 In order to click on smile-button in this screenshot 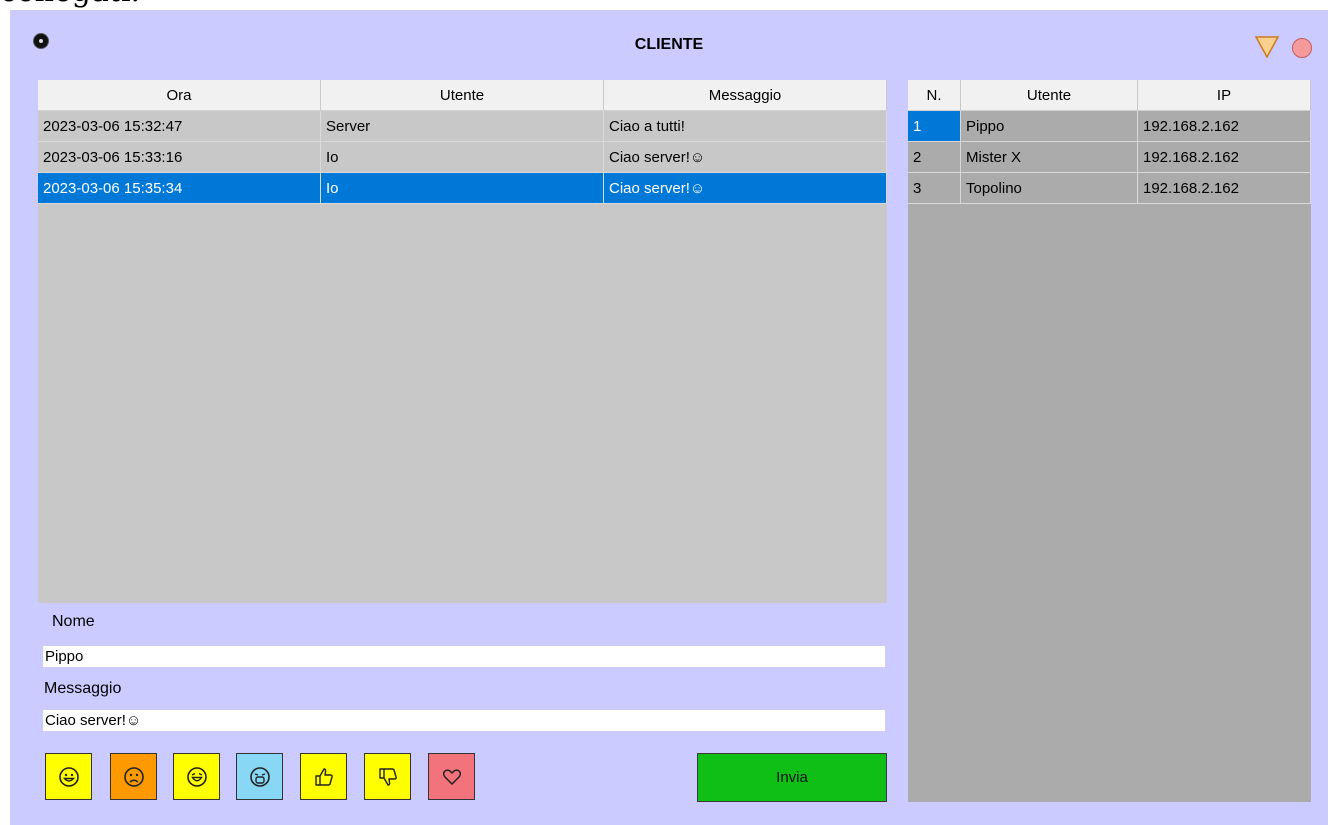, I will do `click(68, 776)`.